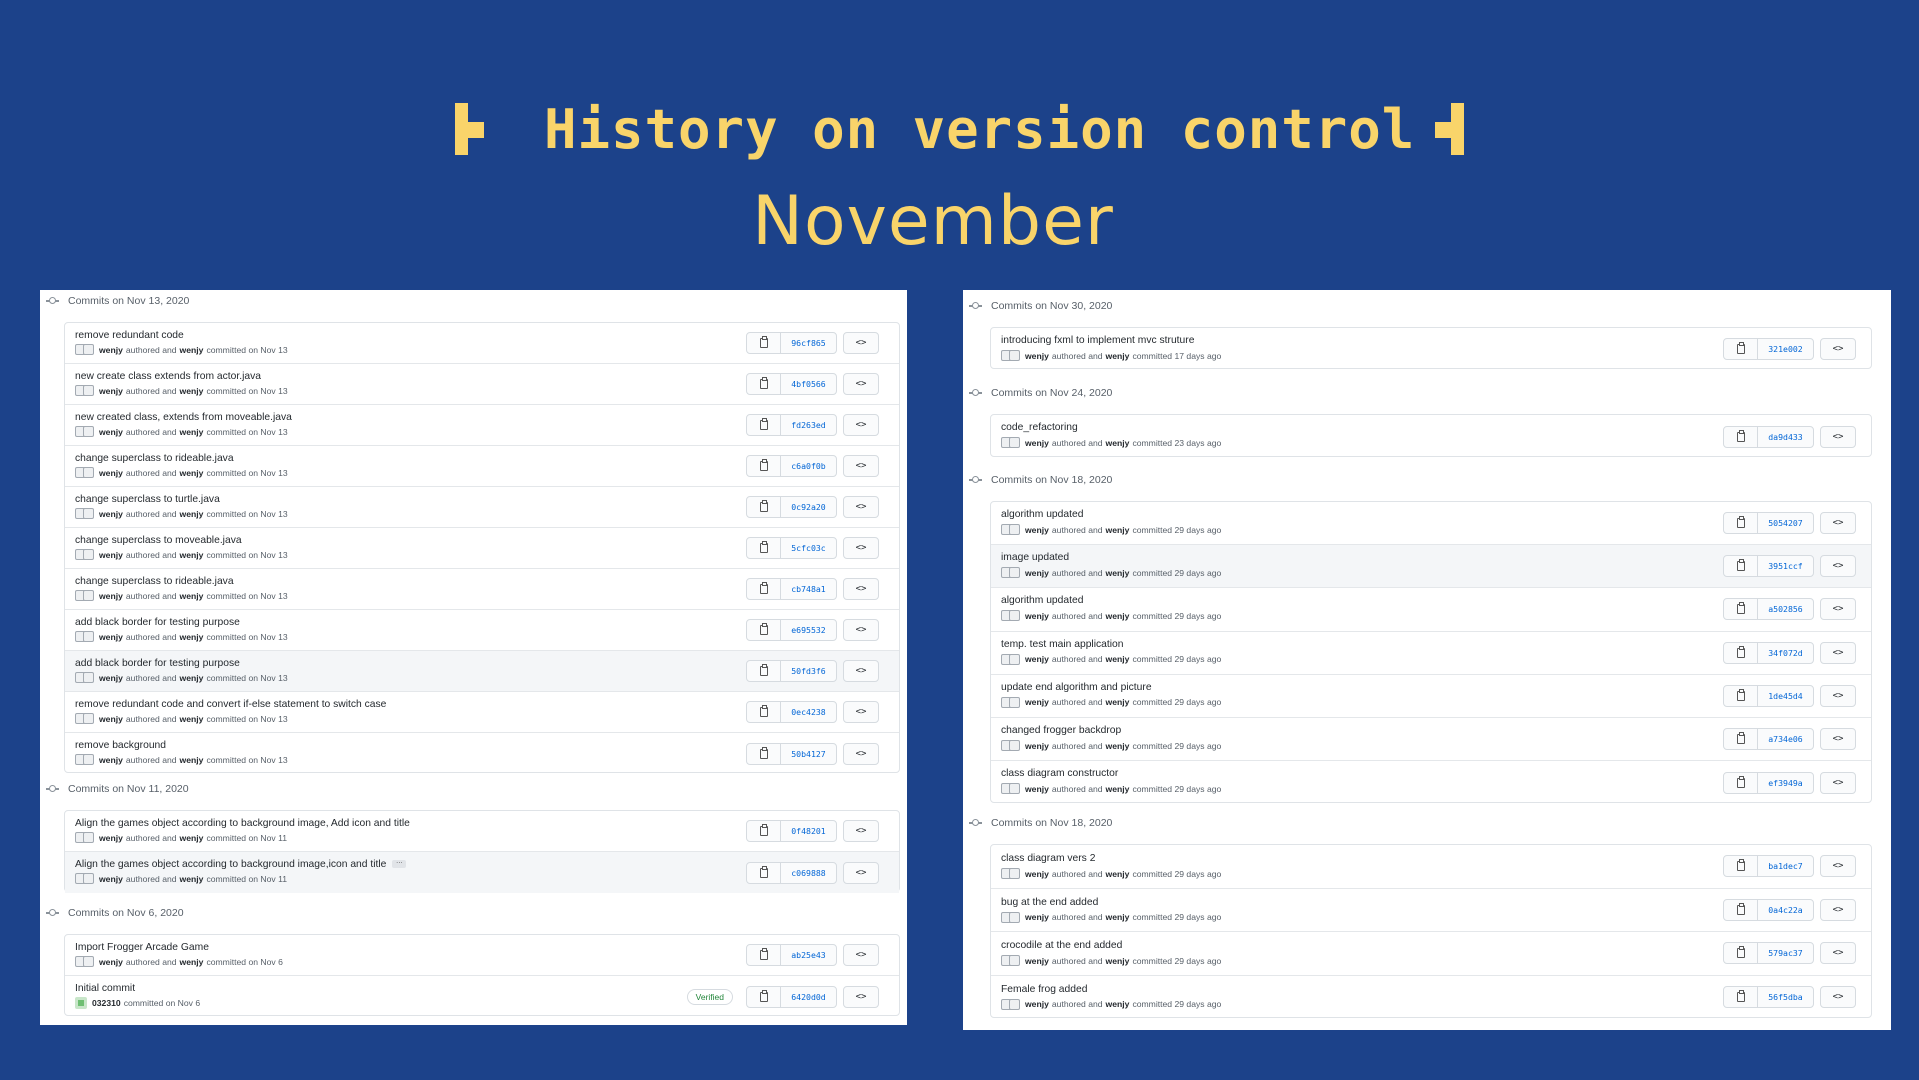  I want to click on commit-sha-link: 0c92a20, so click(808, 507).